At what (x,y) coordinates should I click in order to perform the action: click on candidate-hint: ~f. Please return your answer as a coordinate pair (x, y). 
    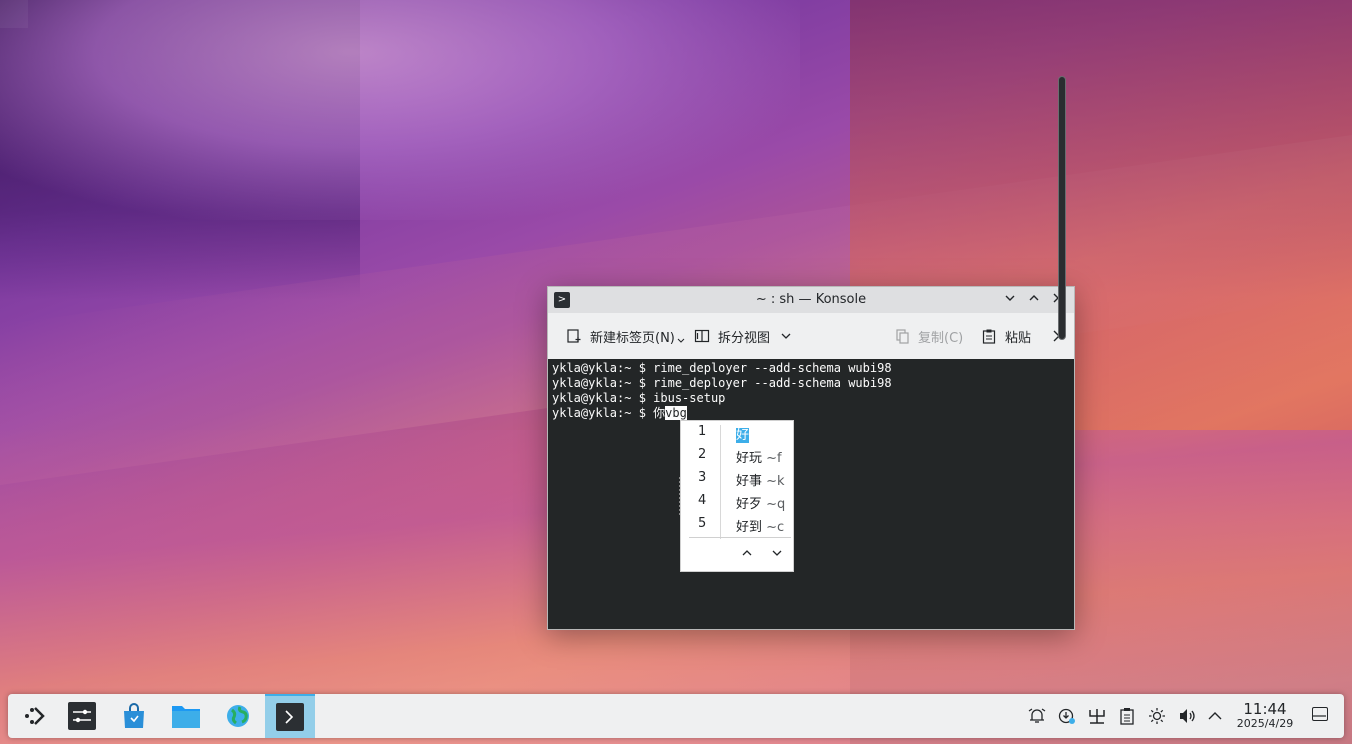
    Looking at the image, I should click on (772, 458).